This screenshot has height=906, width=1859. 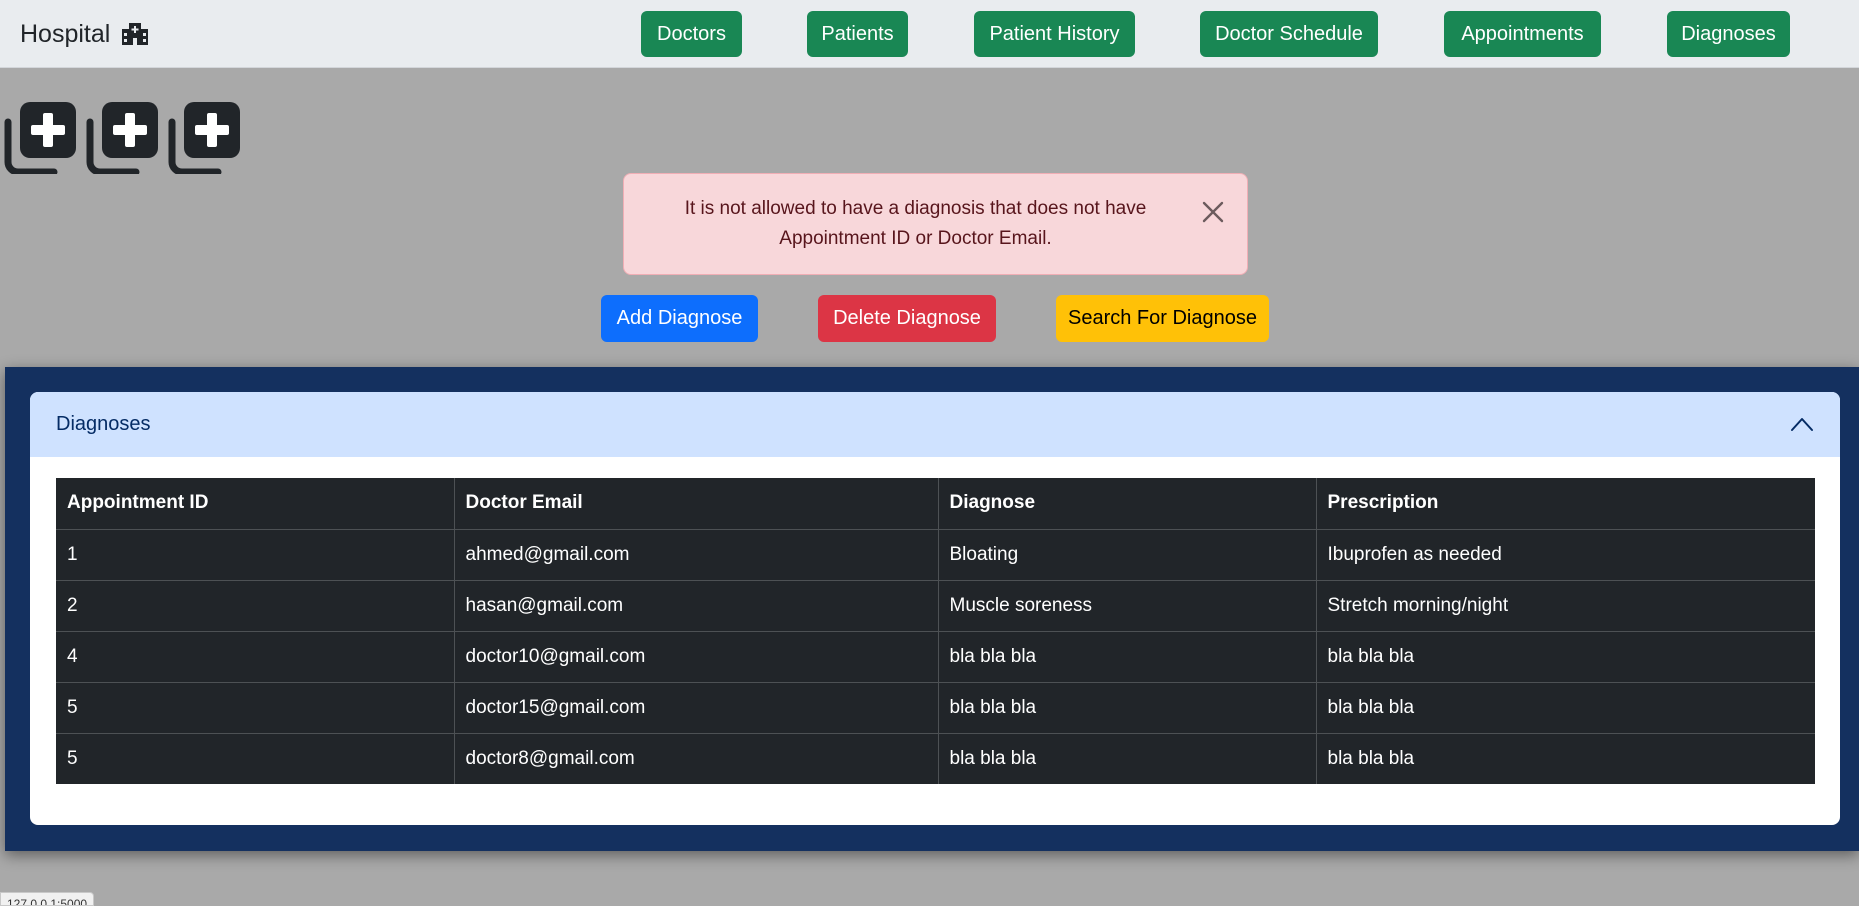 What do you see at coordinates (679, 318) in the screenshot?
I see `add-diagnose-button: Add Diagnose` at bounding box center [679, 318].